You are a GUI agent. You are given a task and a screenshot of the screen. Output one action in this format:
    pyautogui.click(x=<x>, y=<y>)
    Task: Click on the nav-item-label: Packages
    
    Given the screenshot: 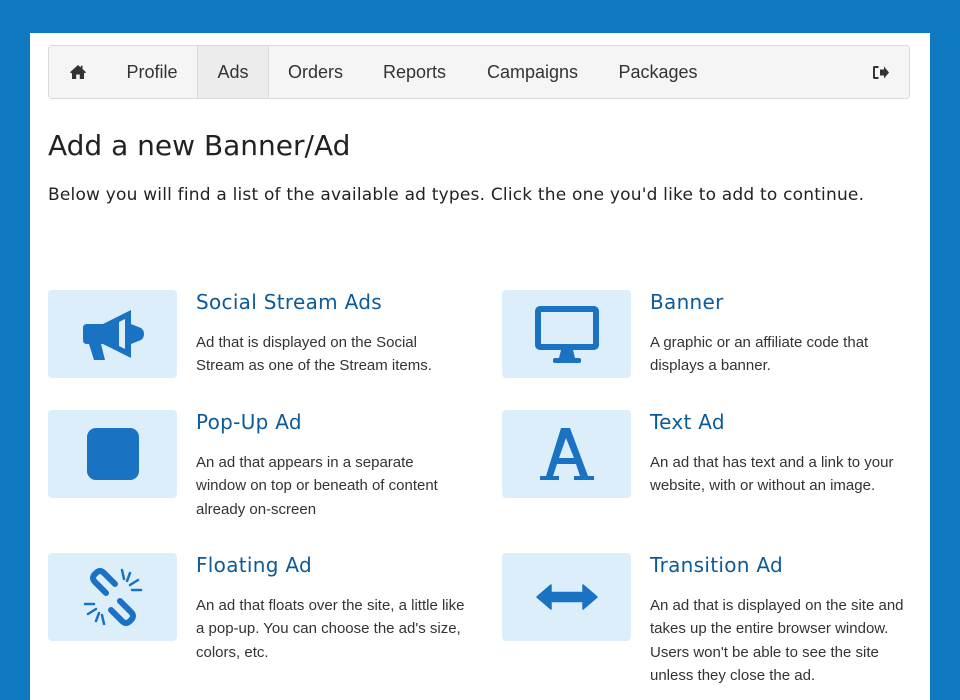 What is the action you would take?
    pyautogui.click(x=658, y=72)
    